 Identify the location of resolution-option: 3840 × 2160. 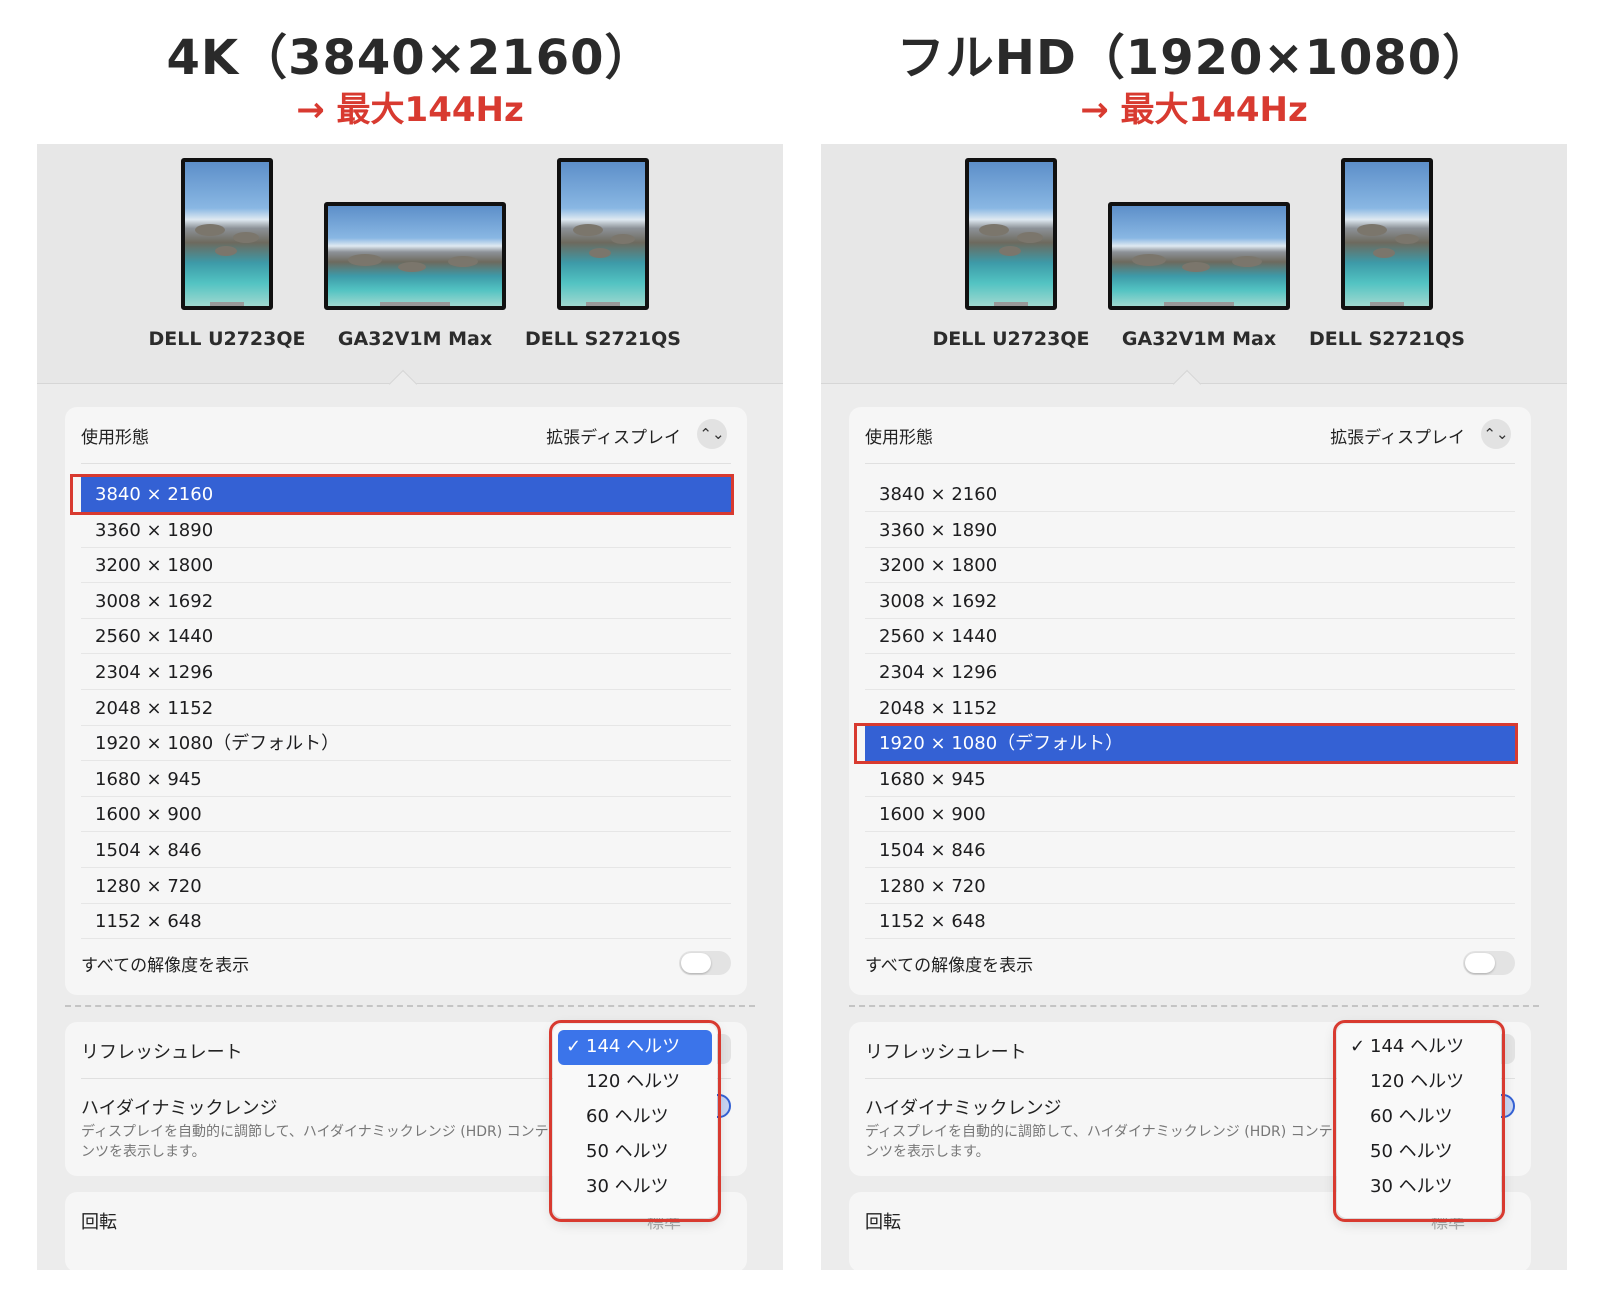
(1190, 494).